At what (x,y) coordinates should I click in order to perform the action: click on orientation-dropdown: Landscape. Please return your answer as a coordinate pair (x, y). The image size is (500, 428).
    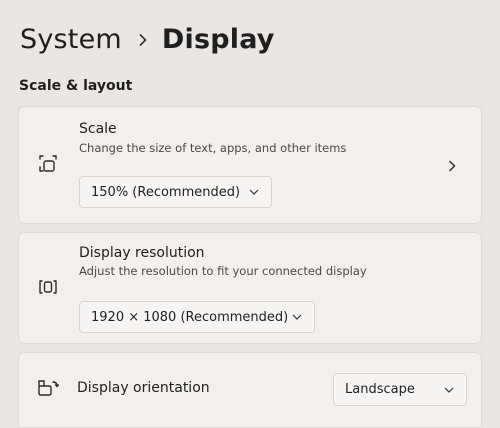
    Looking at the image, I should click on (400, 389).